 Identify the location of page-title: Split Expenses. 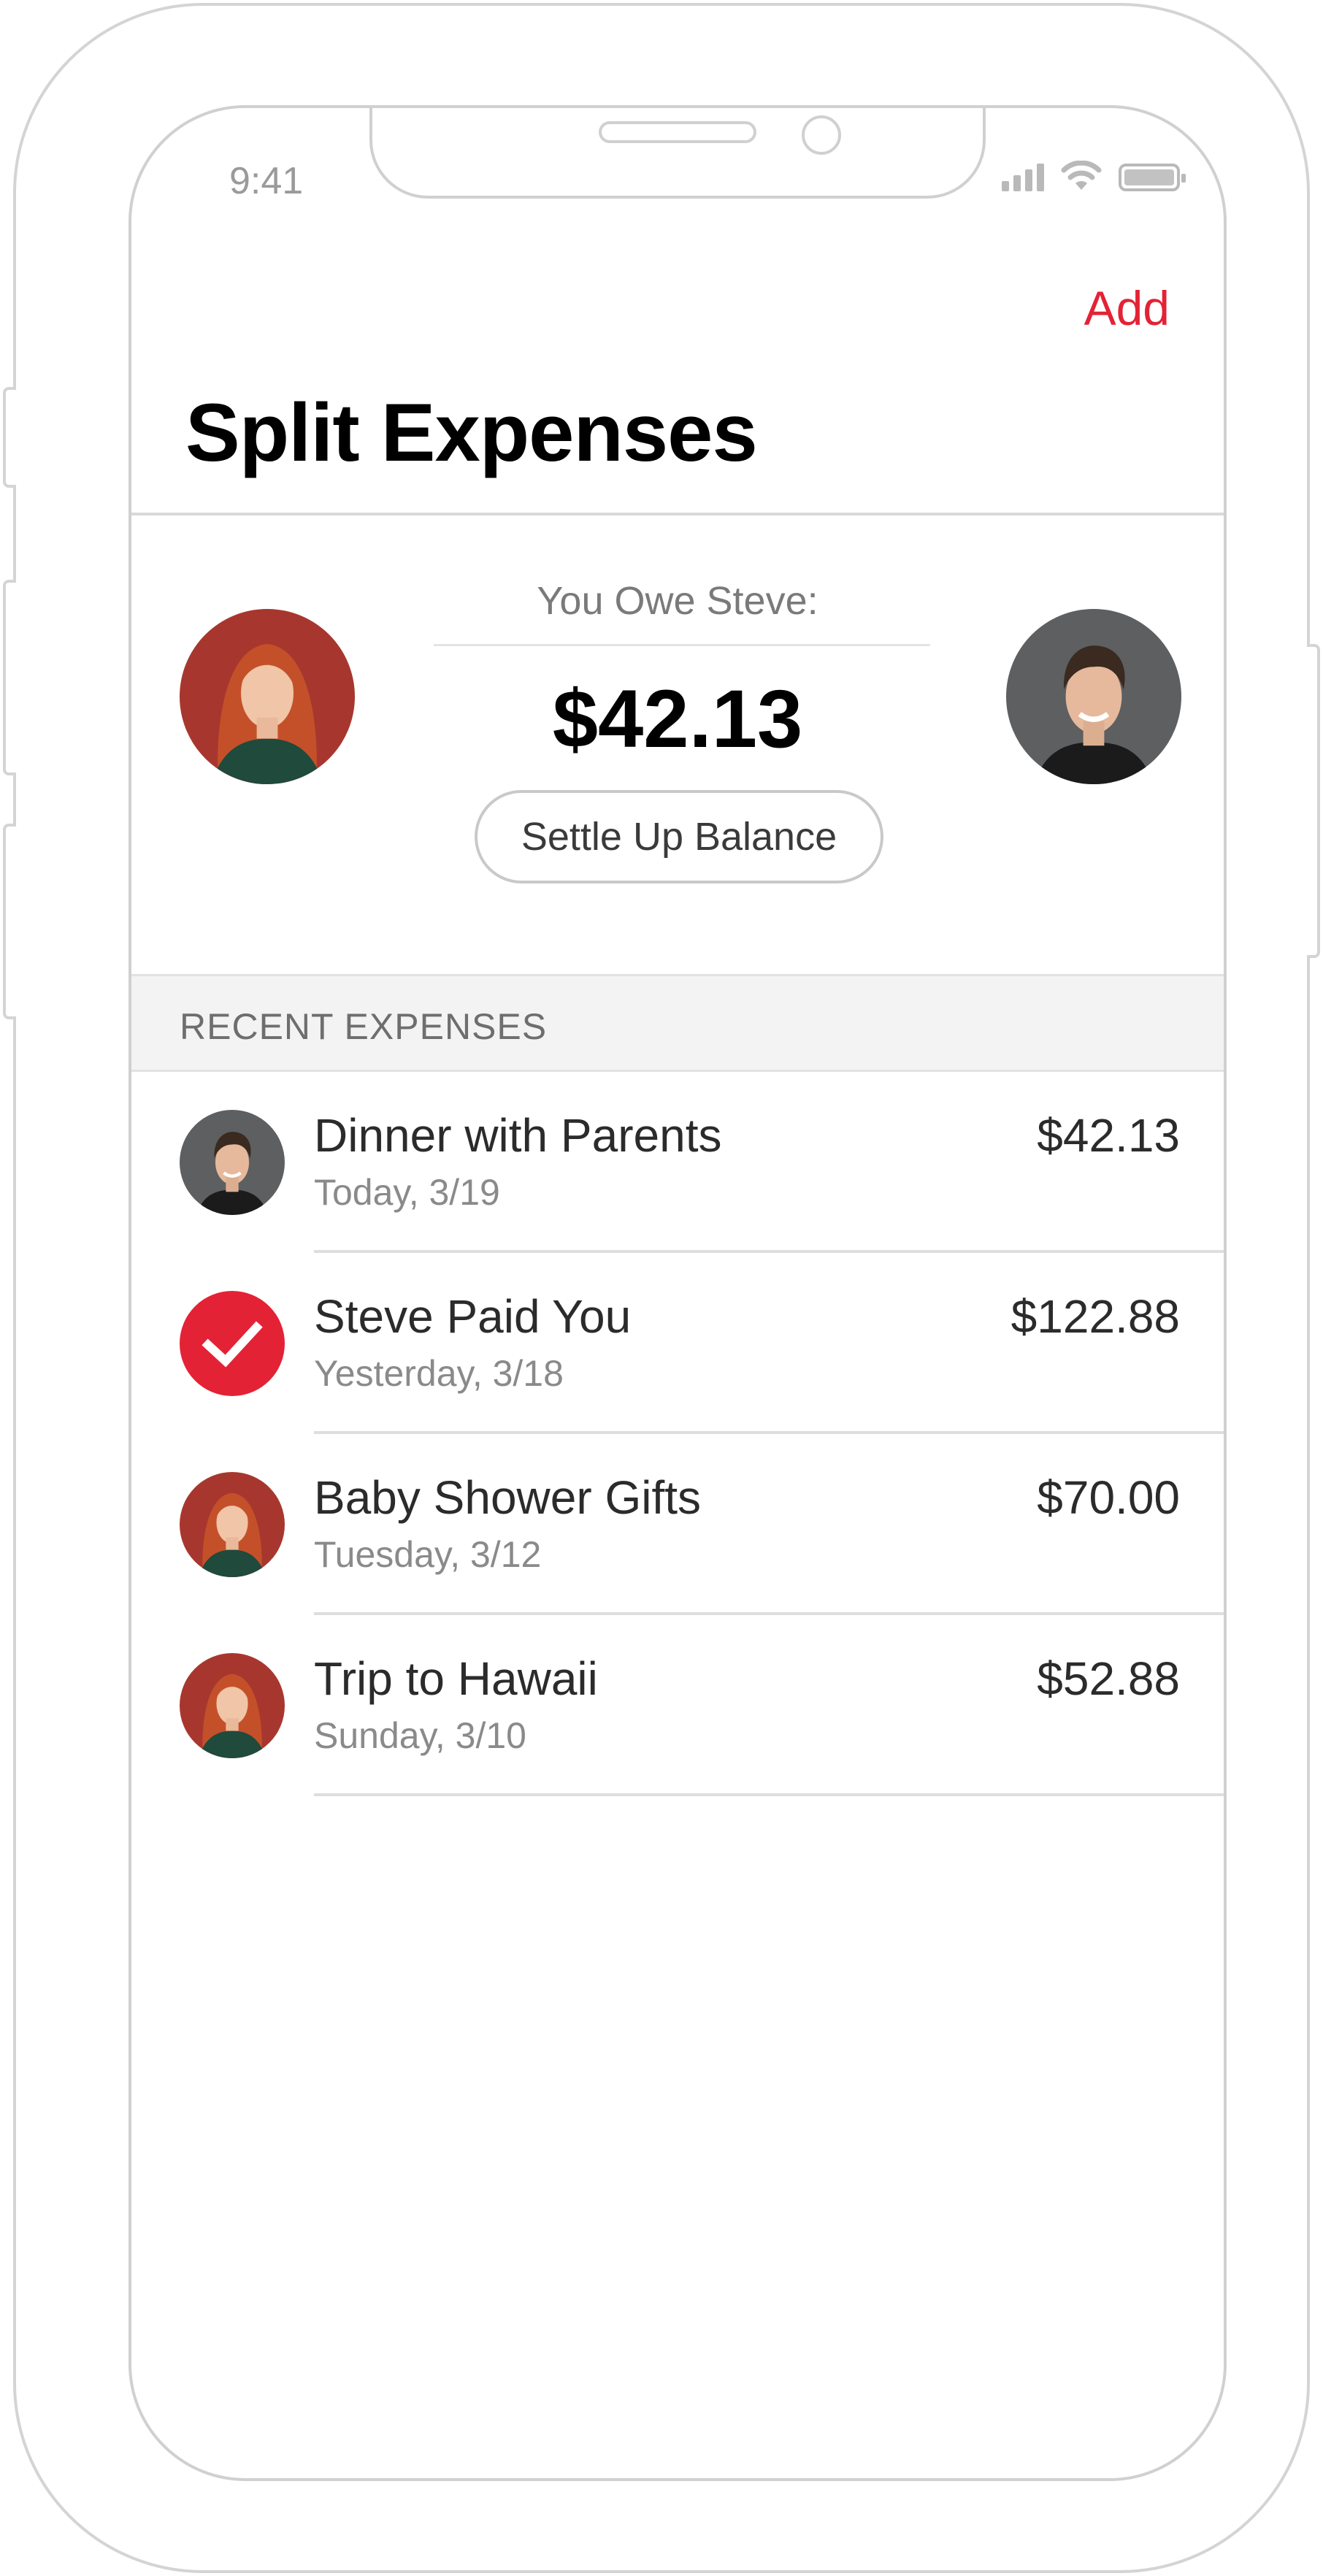
(471, 432).